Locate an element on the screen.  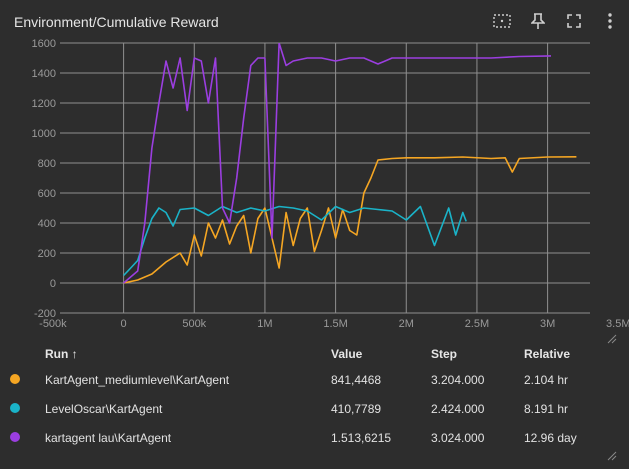
y-axis: -200 0 200 400 600 800 1000 1200 1400 1600 is located at coordinates (44, 179).